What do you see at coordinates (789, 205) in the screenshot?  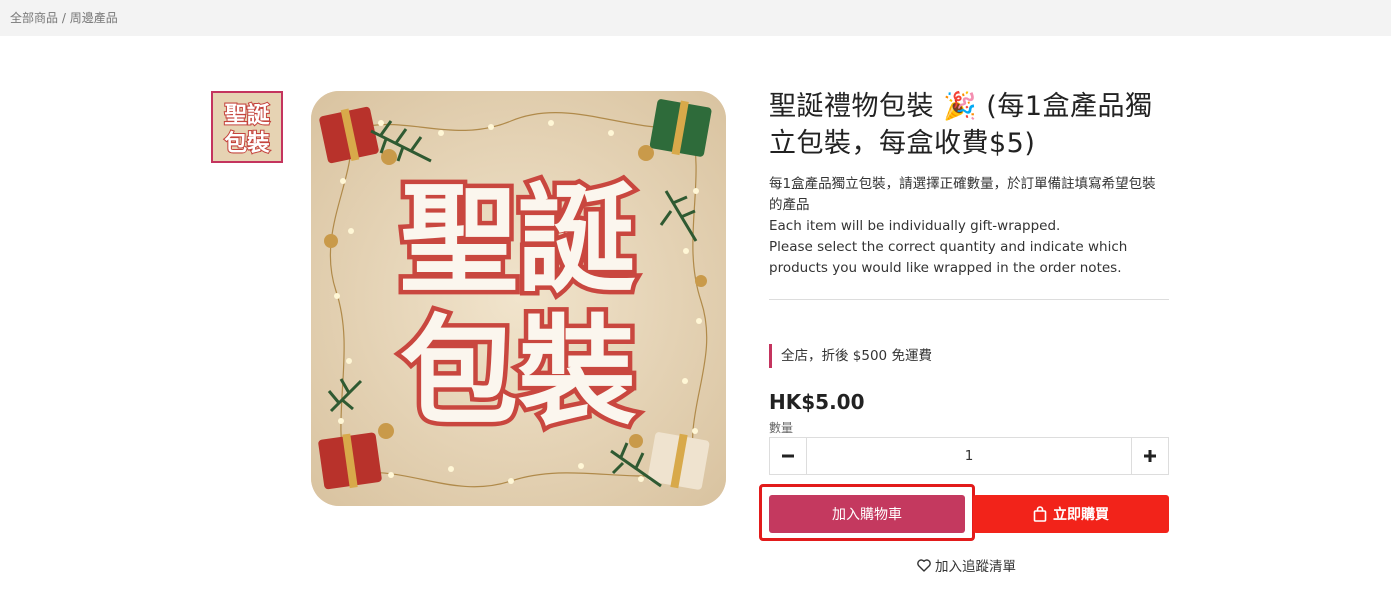 I see `description-line: 的產品` at bounding box center [789, 205].